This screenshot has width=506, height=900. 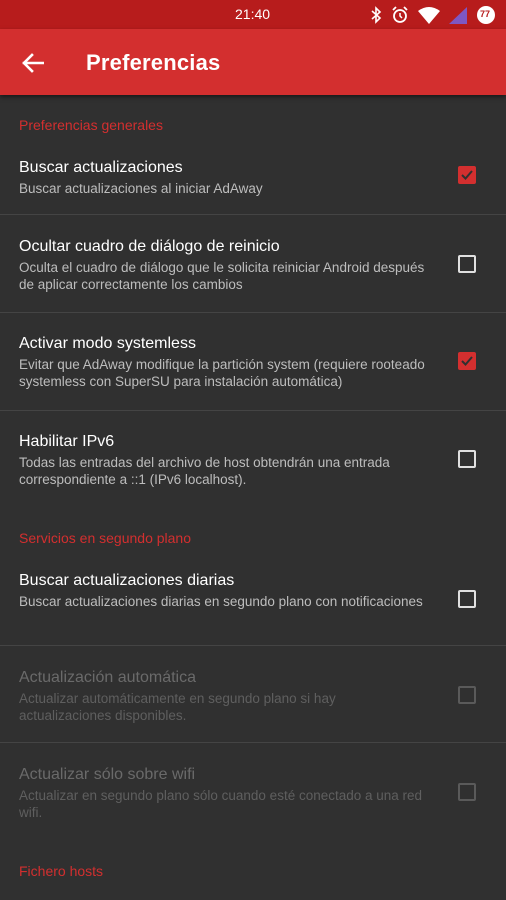 What do you see at coordinates (141, 188) in the screenshot?
I see `pref-summary: Buscar actualizaciones al iniciar AdAway` at bounding box center [141, 188].